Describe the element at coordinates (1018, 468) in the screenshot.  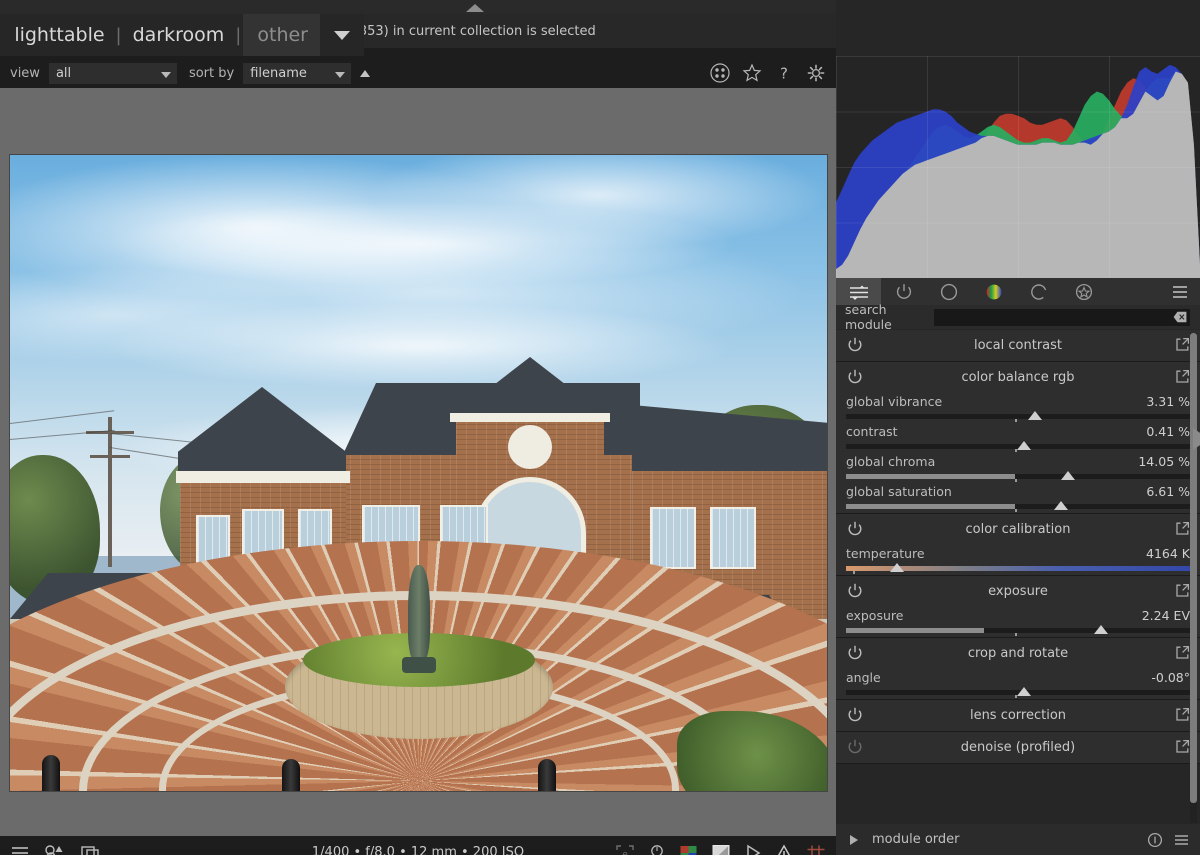
I see `slider-global-chroma: global chroma 14.05 %` at that location.